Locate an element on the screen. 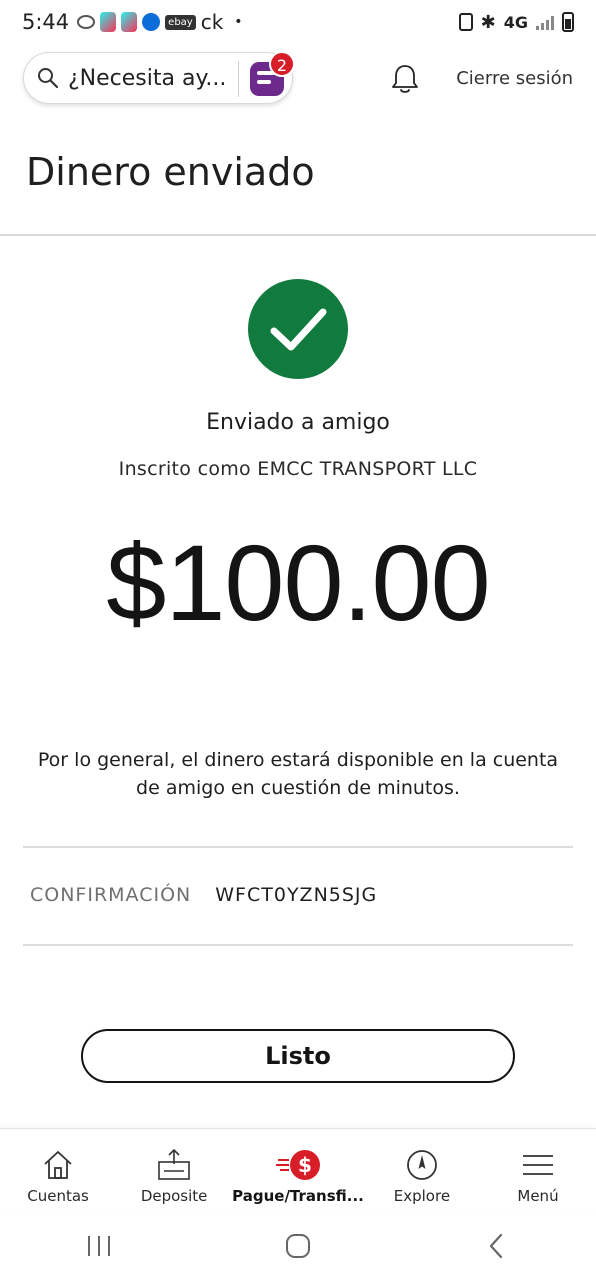 The height and width of the screenshot is (1280, 596). back-icon is located at coordinates (497, 1246).